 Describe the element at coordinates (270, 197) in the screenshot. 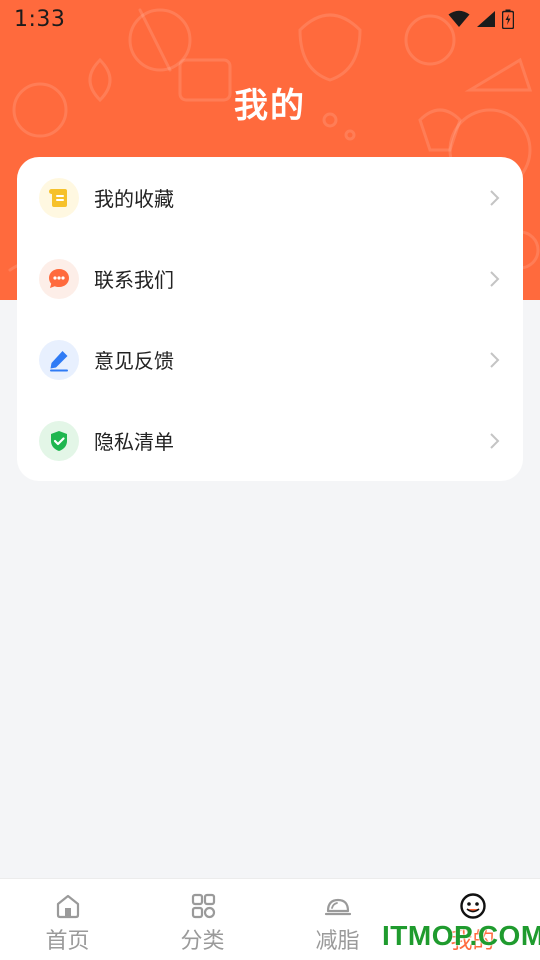

I see `menu-item-favorites: 我的收藏` at that location.